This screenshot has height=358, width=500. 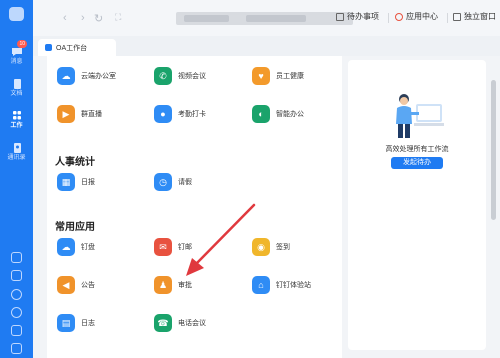 What do you see at coordinates (72, 48) in the screenshot?
I see `tab-label: OA工作台` at bounding box center [72, 48].